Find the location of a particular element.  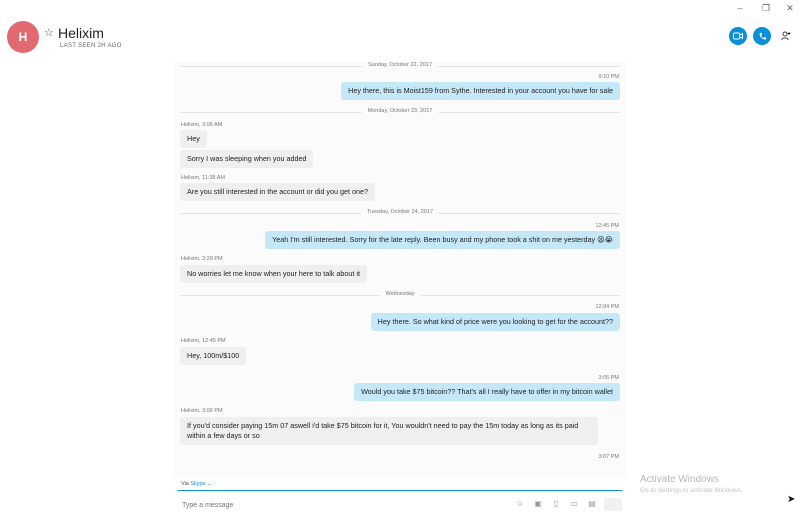

date-separator: Sunday, October 22, 2017 is located at coordinates (400, 66).